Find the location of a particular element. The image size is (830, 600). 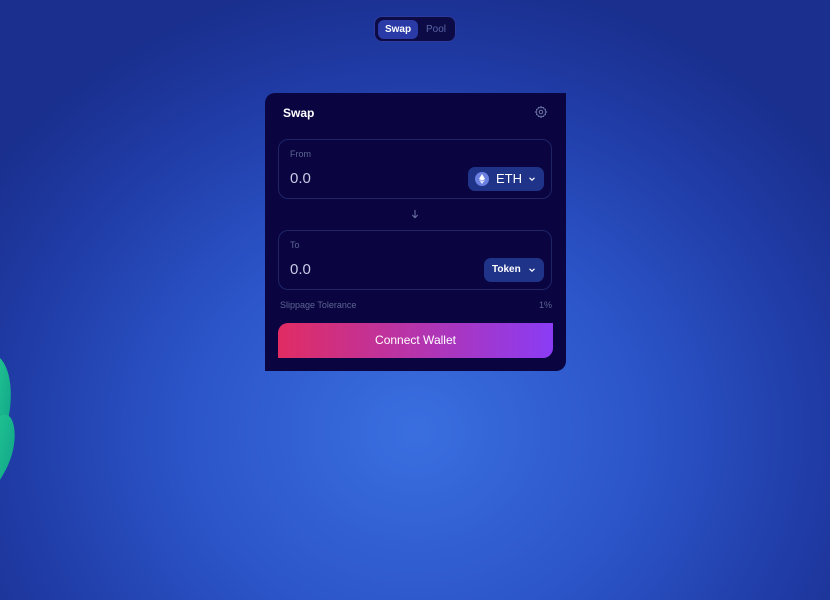

to-token-select: Token is located at coordinates (514, 270).